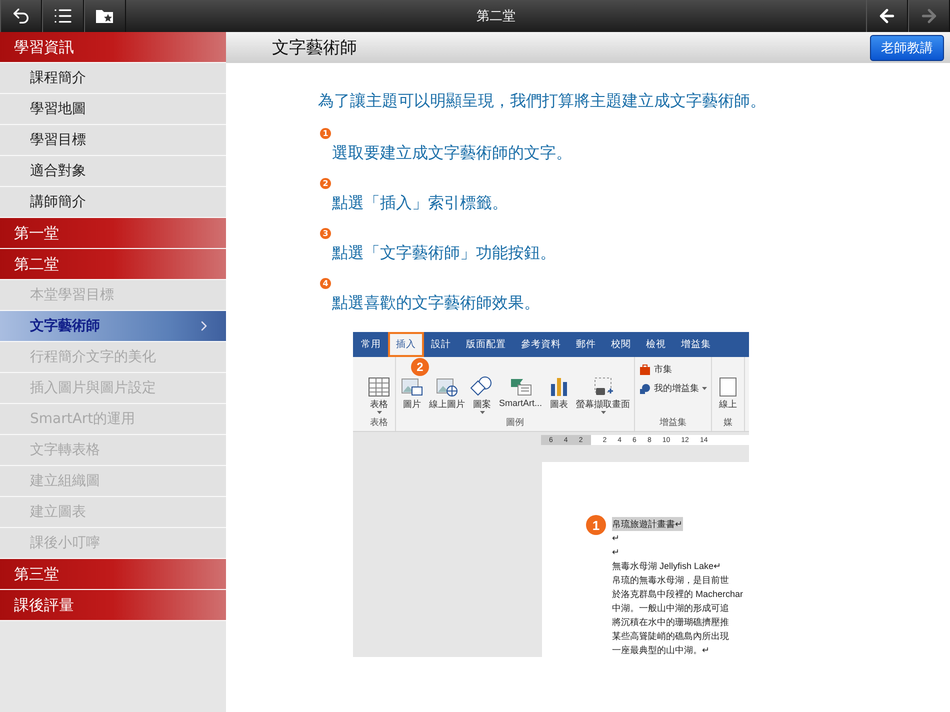 This screenshot has height=712, width=950. Describe the element at coordinates (436, 303) in the screenshot. I see `step-text: 點選喜歡的文字藝術師效果。` at that location.